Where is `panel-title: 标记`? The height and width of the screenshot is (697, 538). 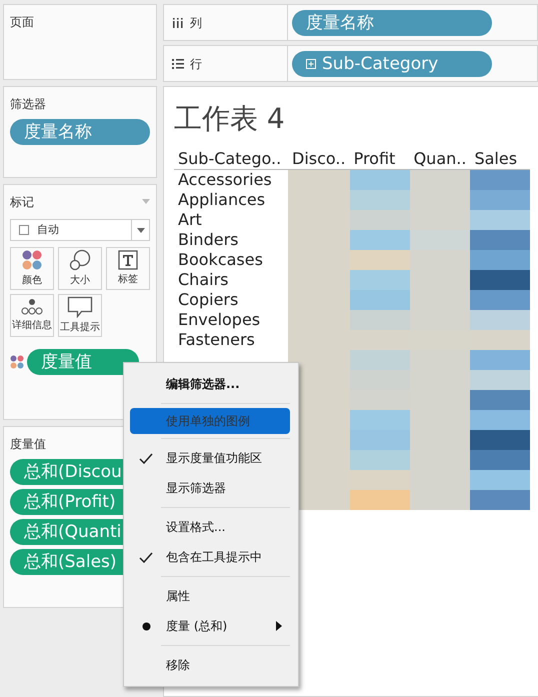
panel-title: 标记 is located at coordinates (22, 202).